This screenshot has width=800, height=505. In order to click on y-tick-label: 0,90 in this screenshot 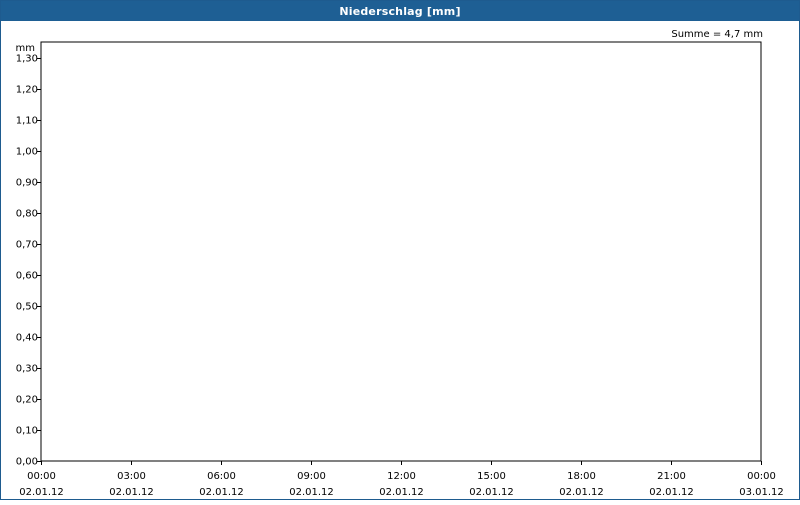, I will do `click(27, 183)`.